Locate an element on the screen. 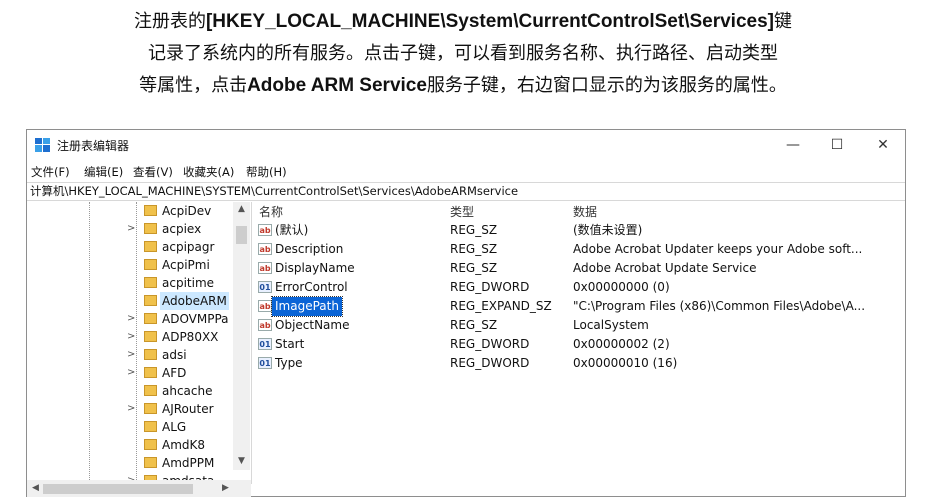 The image size is (926, 504). scroll-up-icon: ▲ is located at coordinates (241, 209).